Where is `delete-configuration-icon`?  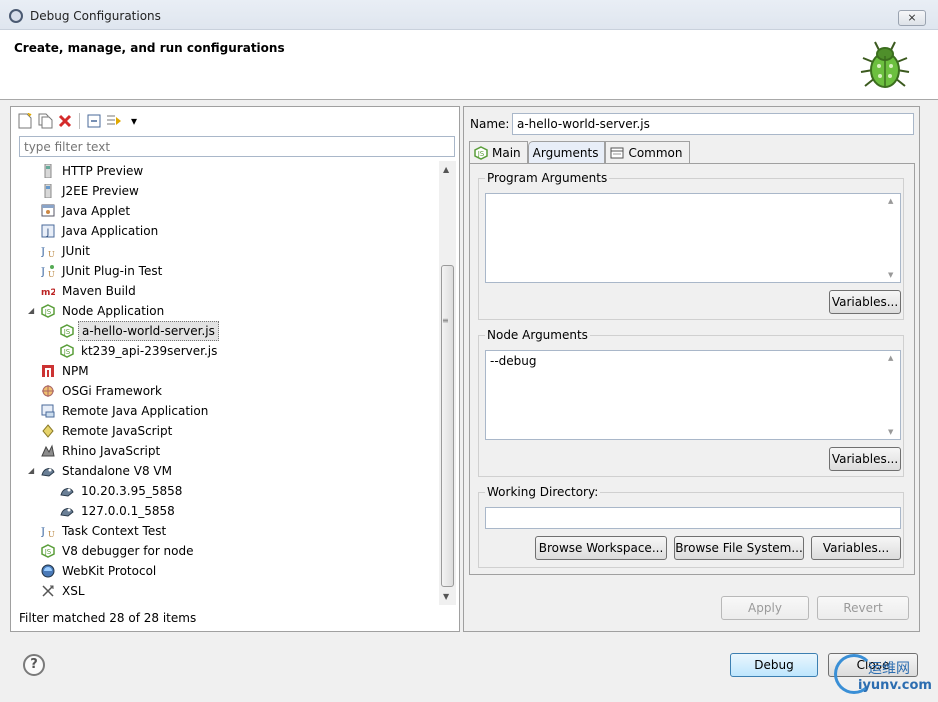 delete-configuration-icon is located at coordinates (65, 121).